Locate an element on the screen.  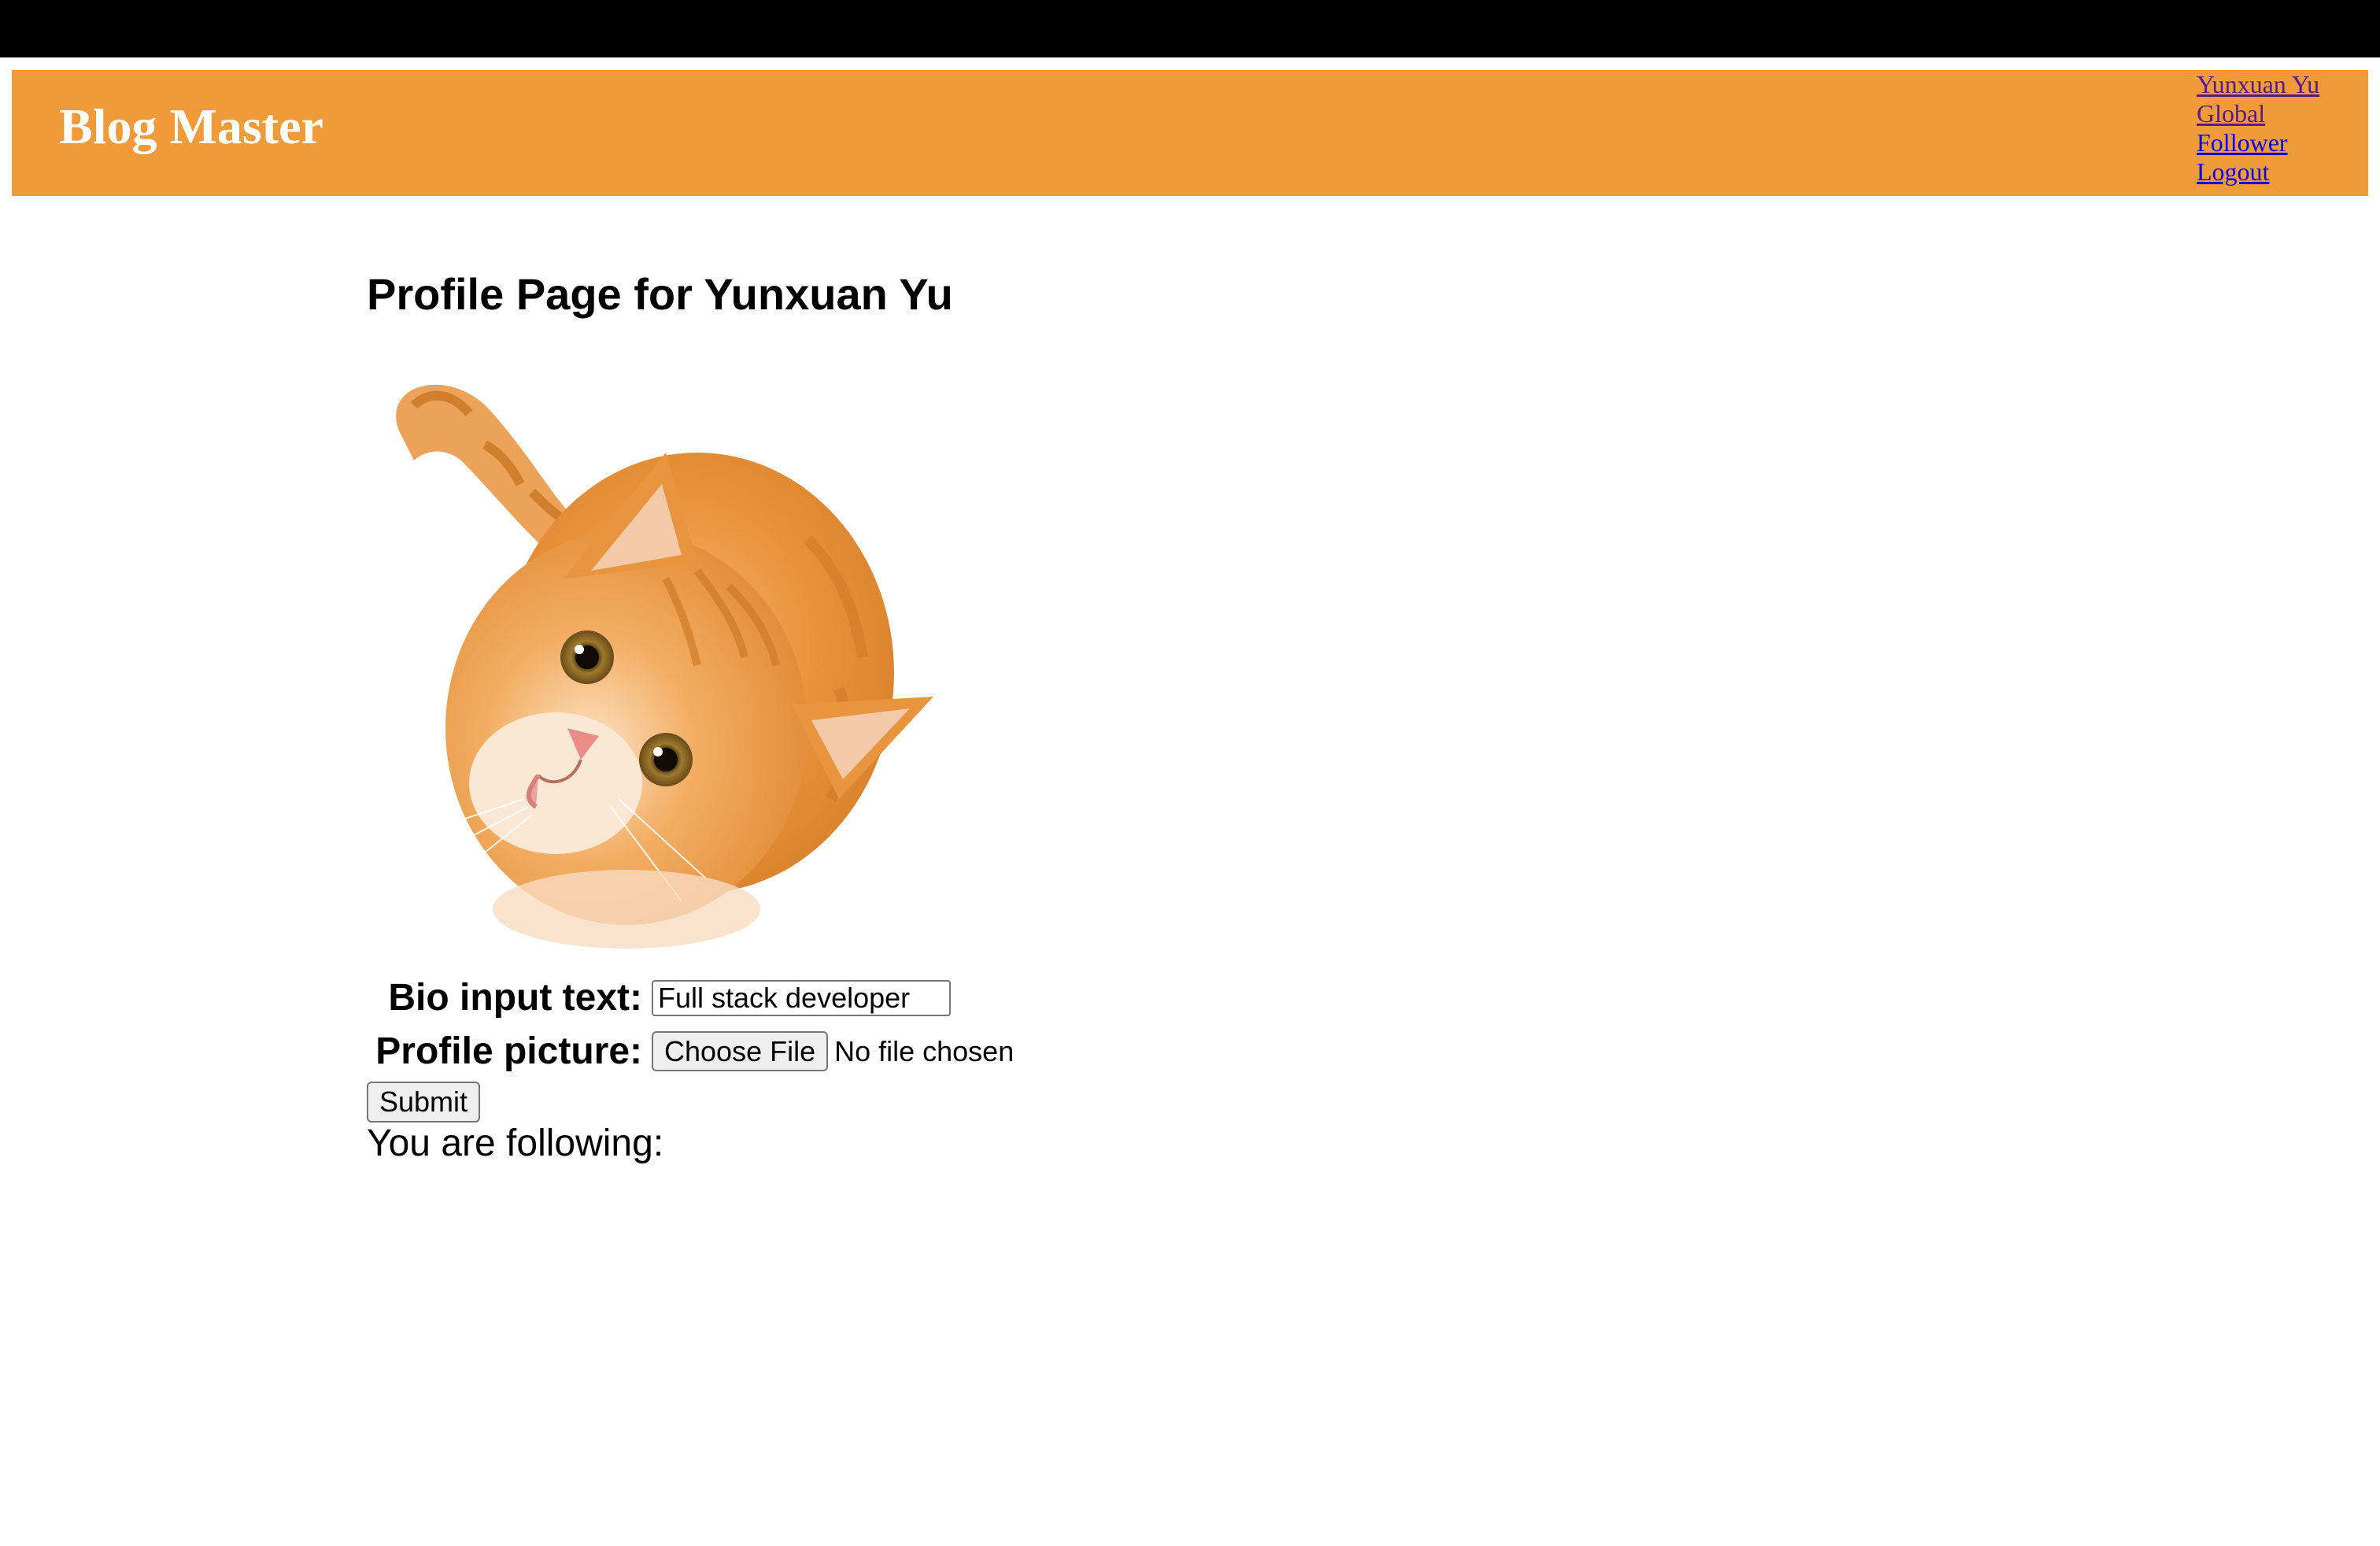
submit-button: Submit is located at coordinates (424, 1103).